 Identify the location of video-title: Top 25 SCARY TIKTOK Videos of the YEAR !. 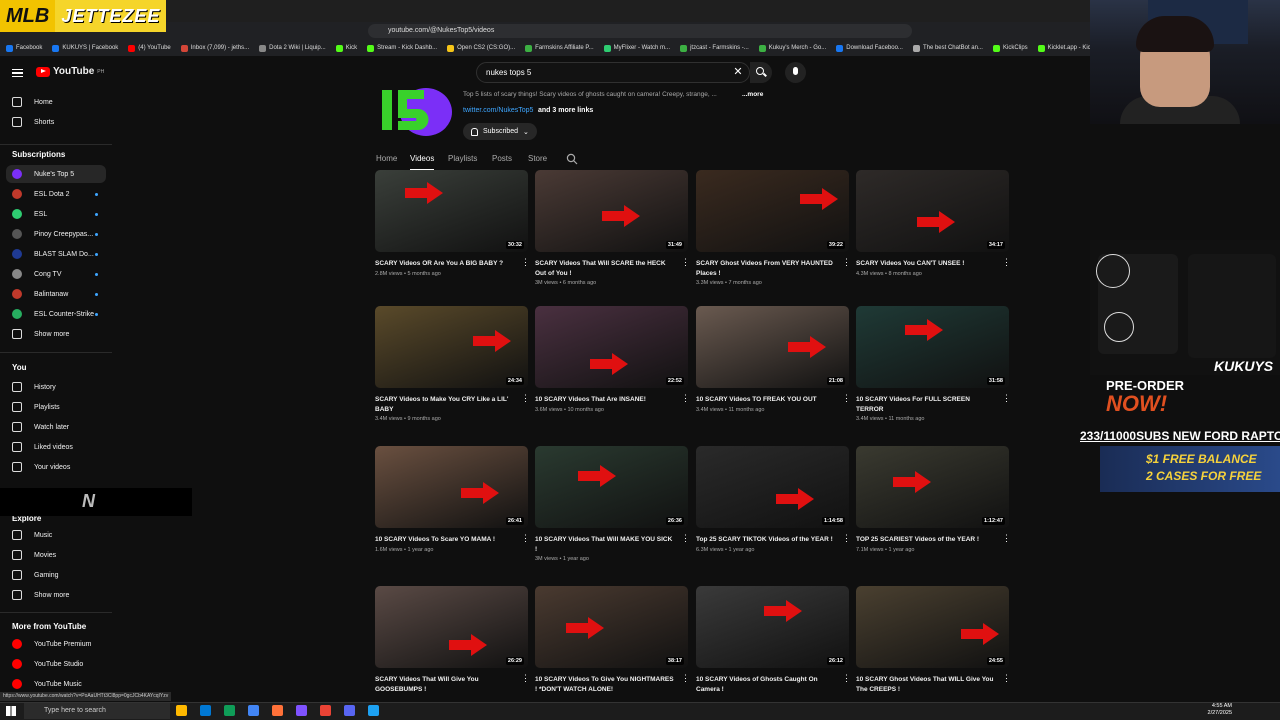
(766, 540).